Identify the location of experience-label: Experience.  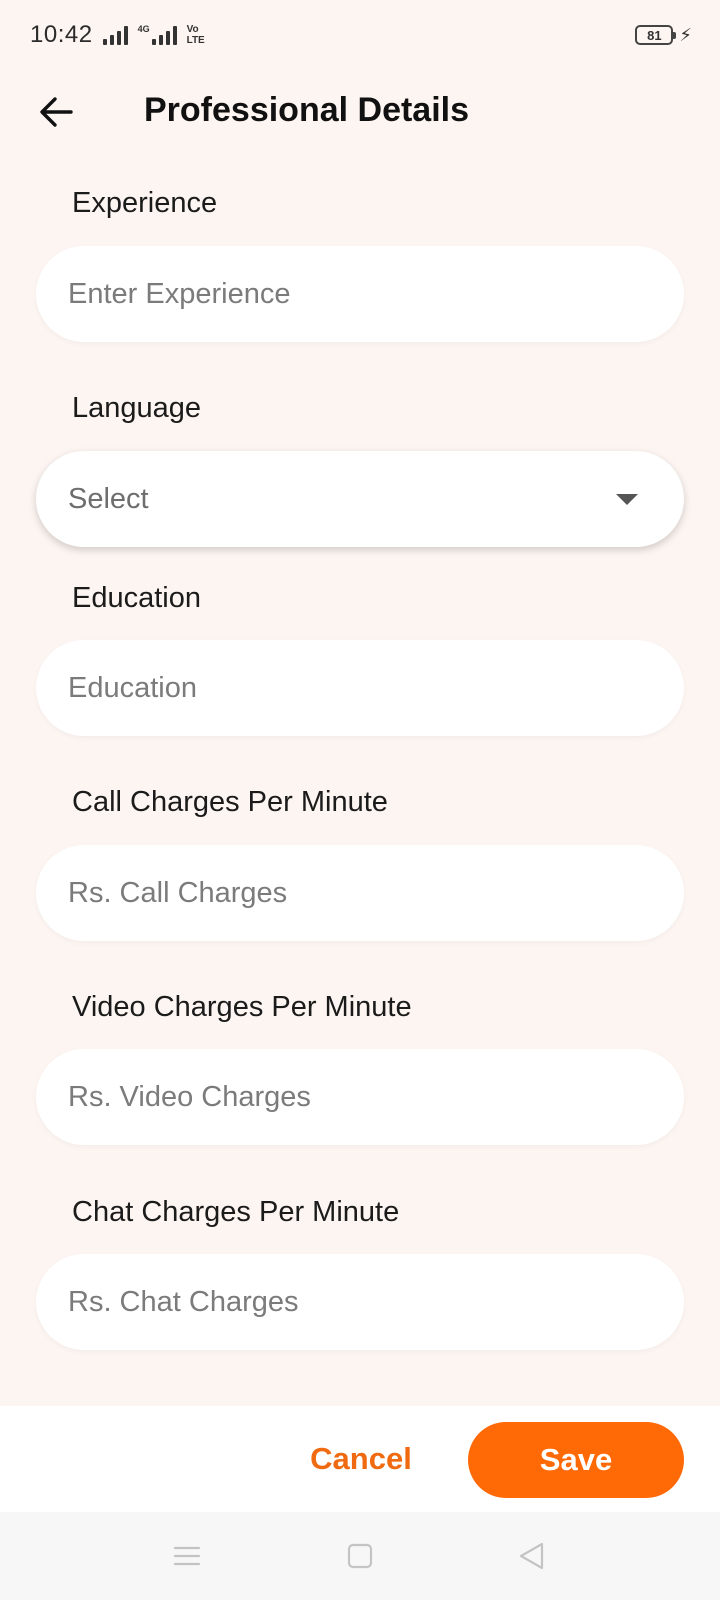
(145, 203).